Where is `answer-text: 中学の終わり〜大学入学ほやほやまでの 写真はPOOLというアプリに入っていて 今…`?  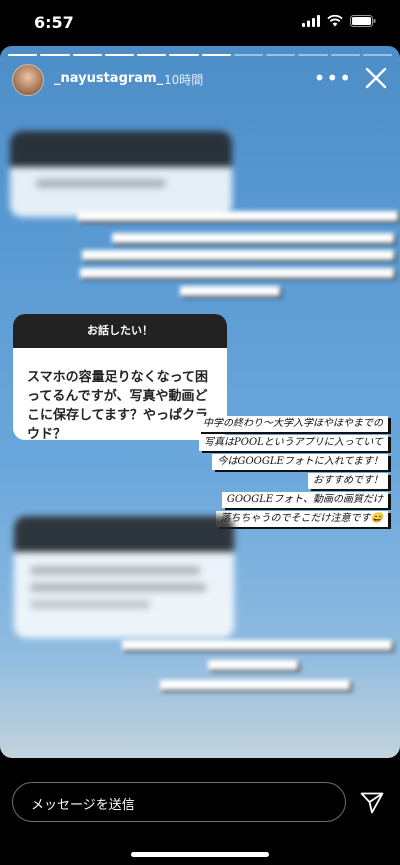
answer-text: 中学の終わり〜大学入学ほやほやまでの 写真はPOOLというアプリに入っていて 今… is located at coordinates (258, 473).